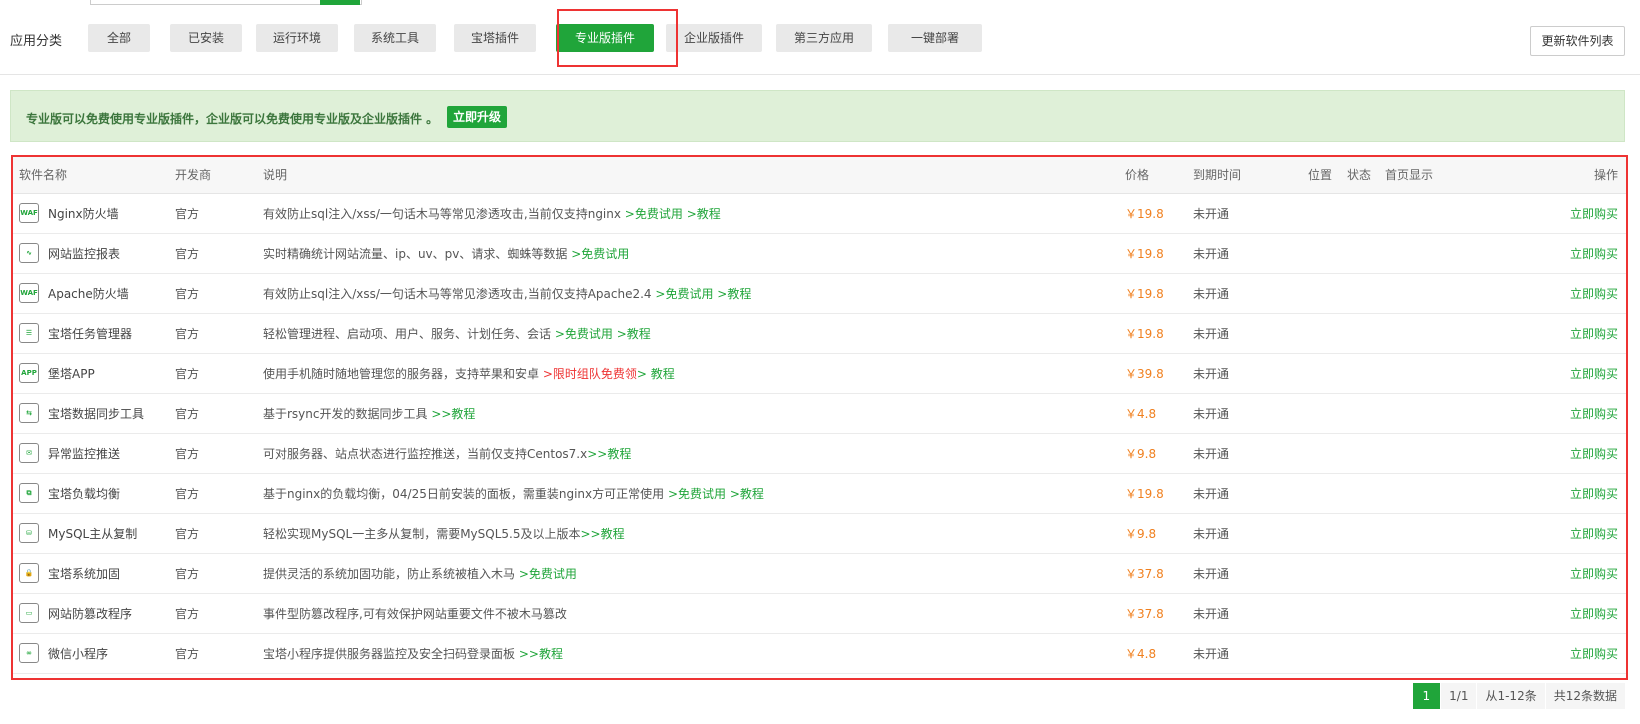 The image size is (1640, 724). Describe the element at coordinates (714, 38) in the screenshot. I see `category-tab: 企业版插件` at that location.